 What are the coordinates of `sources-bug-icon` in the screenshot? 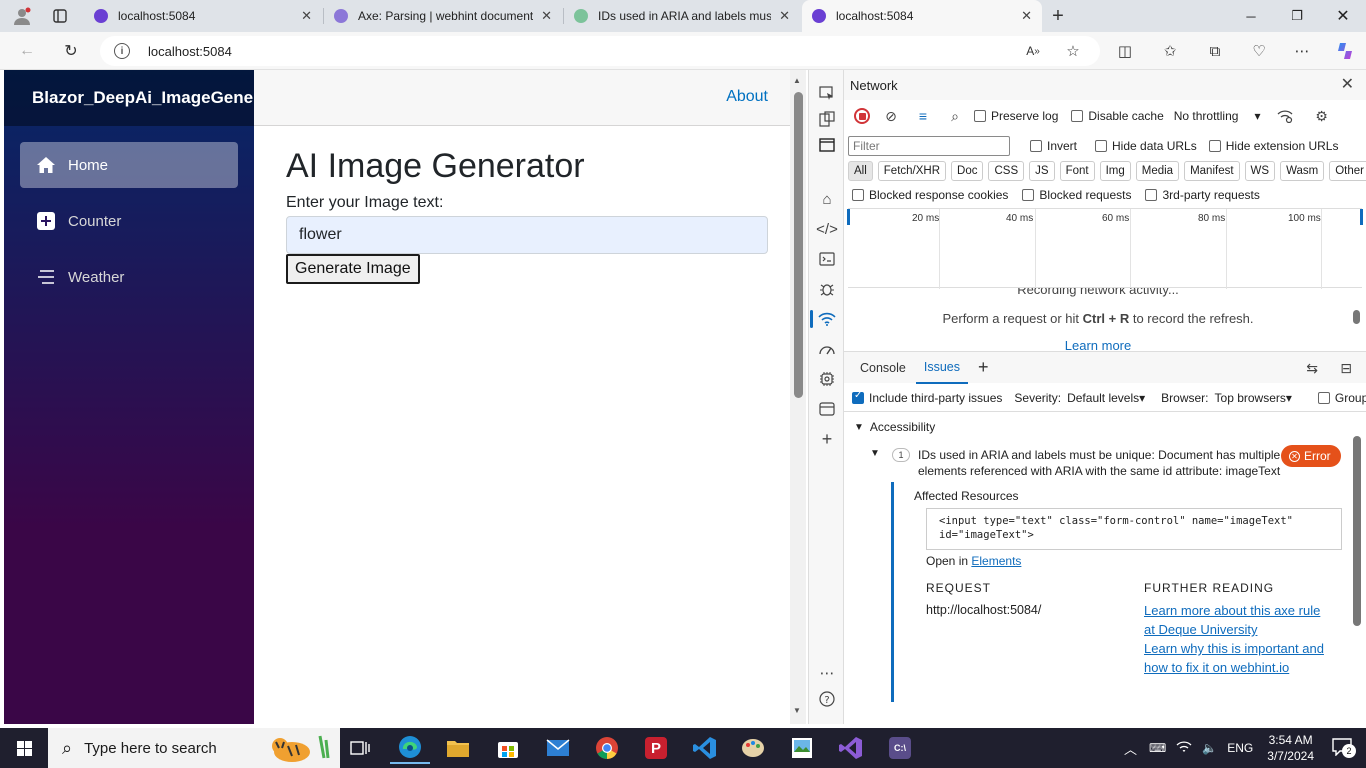 It's located at (827, 289).